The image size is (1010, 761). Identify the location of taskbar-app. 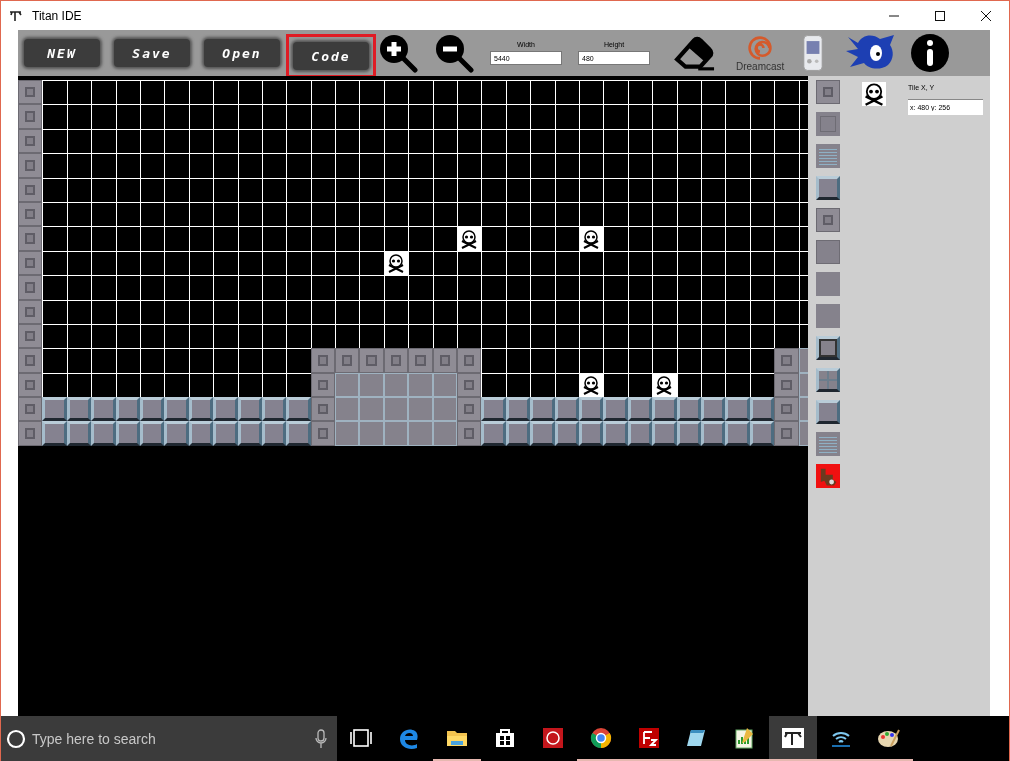
(793, 738).